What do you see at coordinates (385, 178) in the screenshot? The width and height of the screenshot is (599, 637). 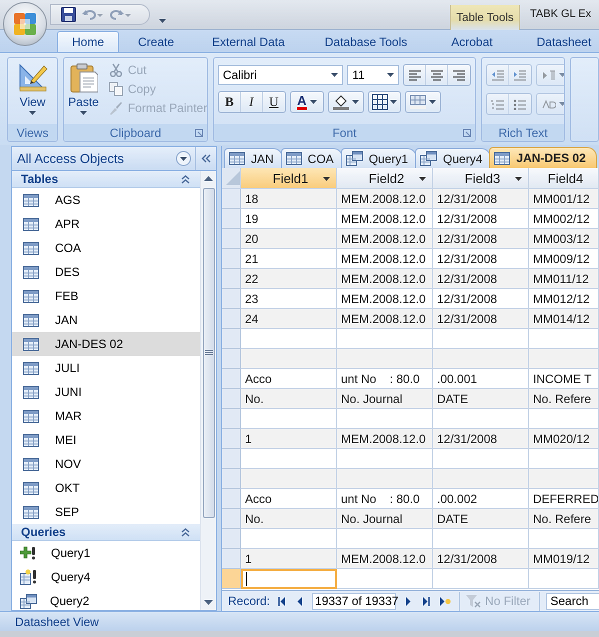 I see `column-header: Field2` at bounding box center [385, 178].